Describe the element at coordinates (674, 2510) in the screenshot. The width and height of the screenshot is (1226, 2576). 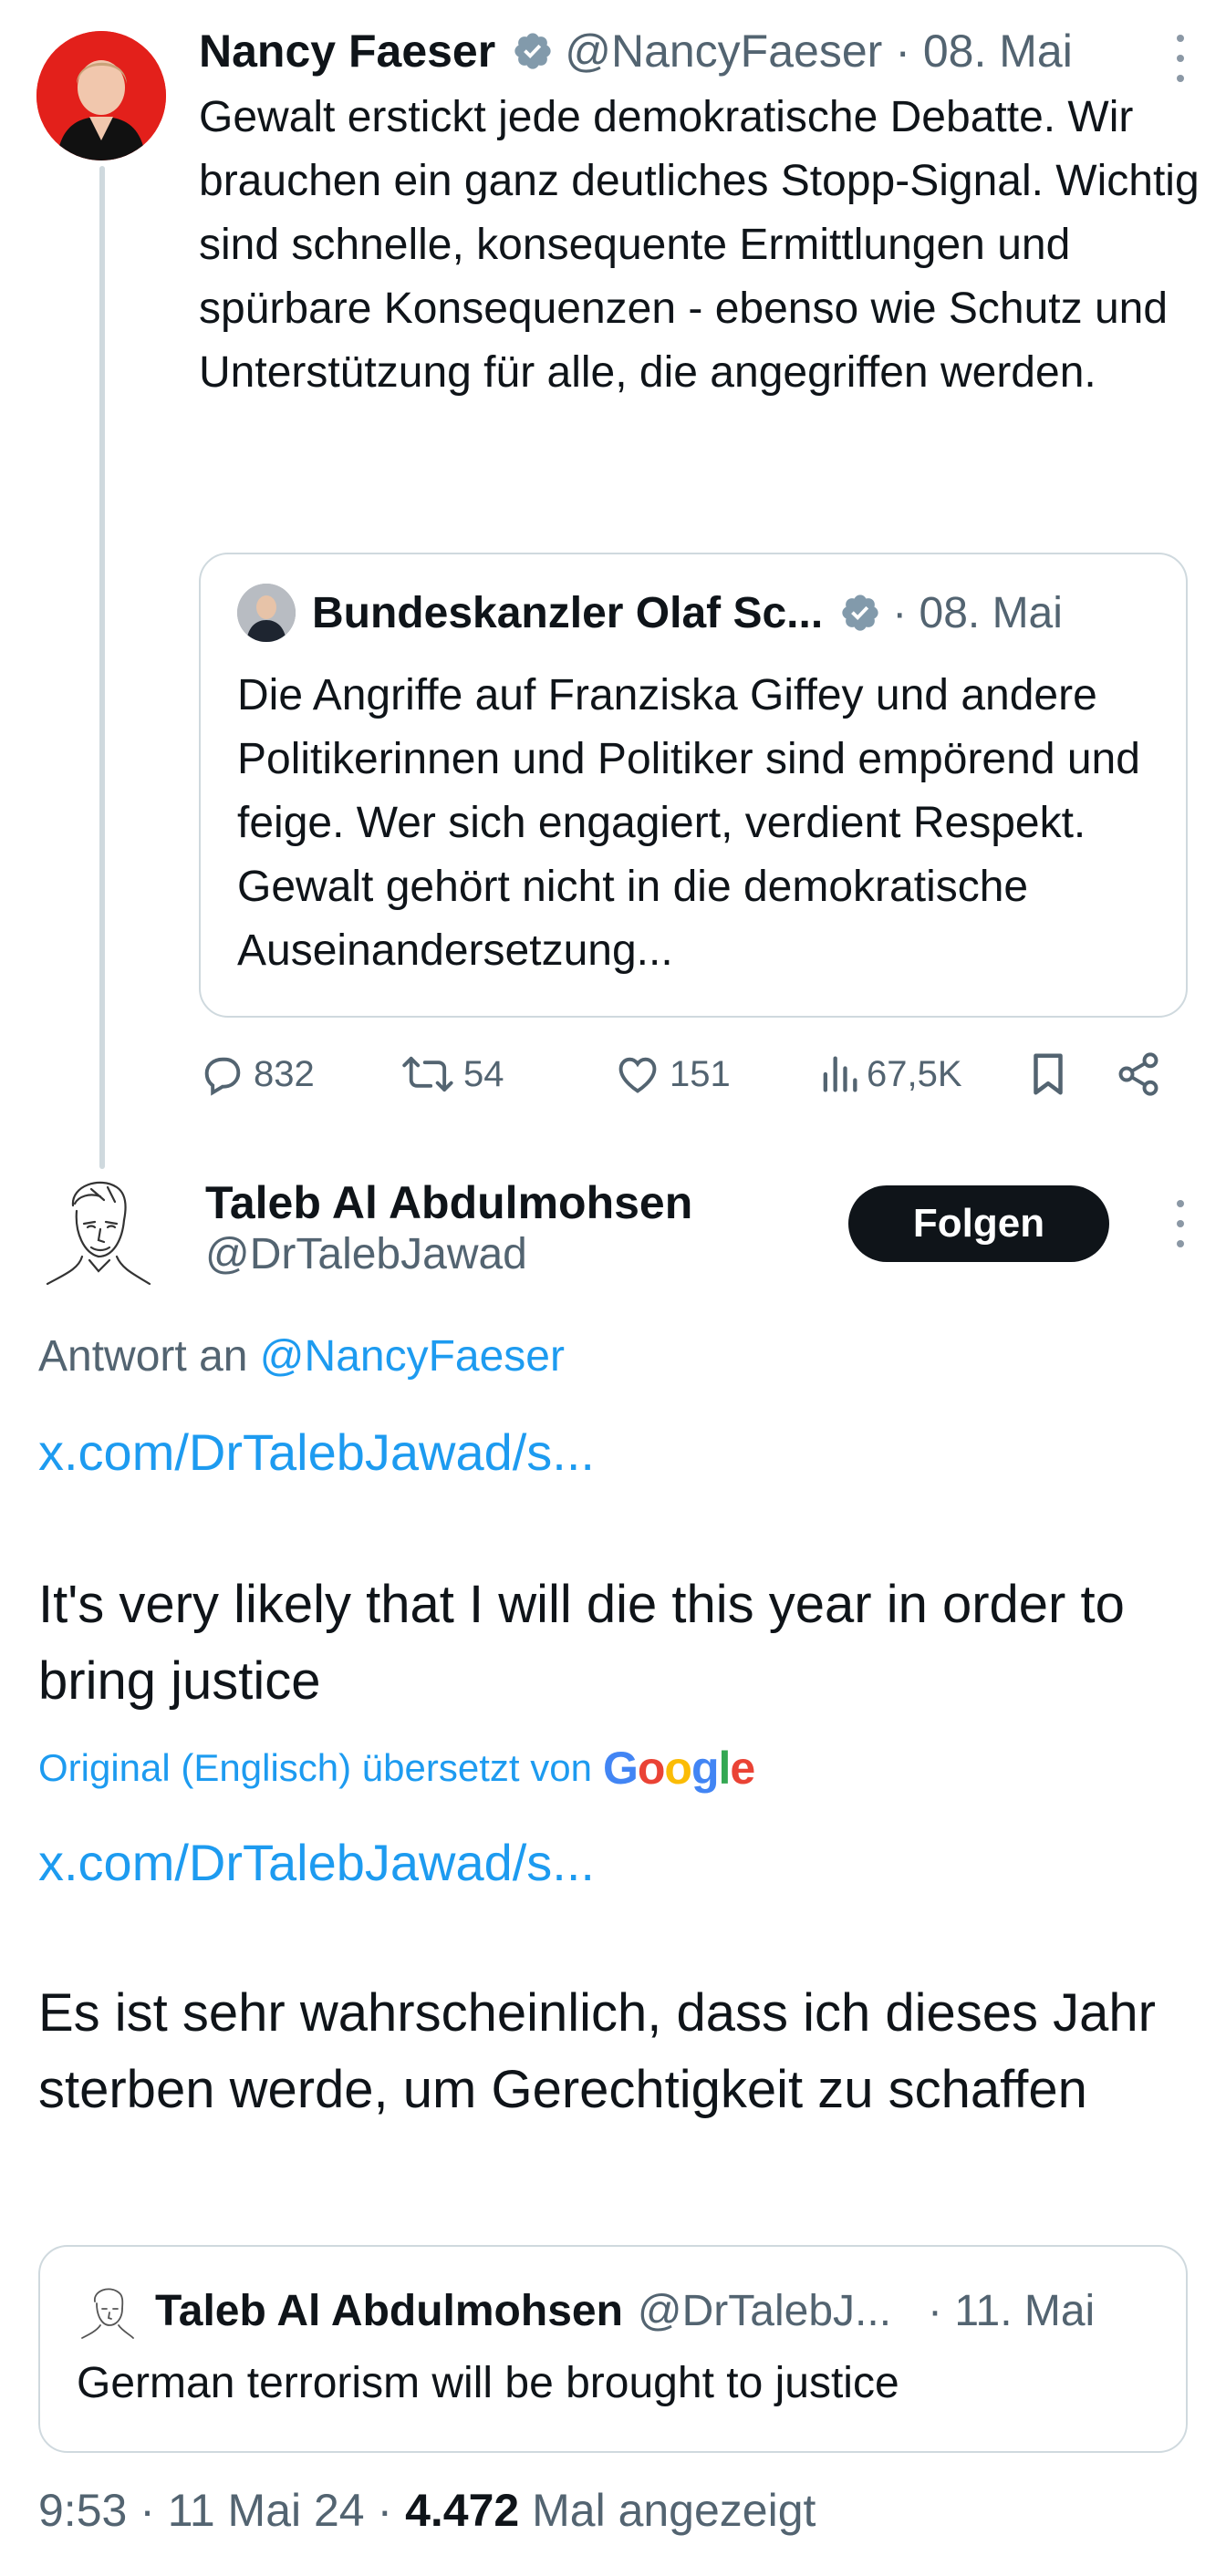
I see `tweet-view-label: Mal angezeigt` at that location.